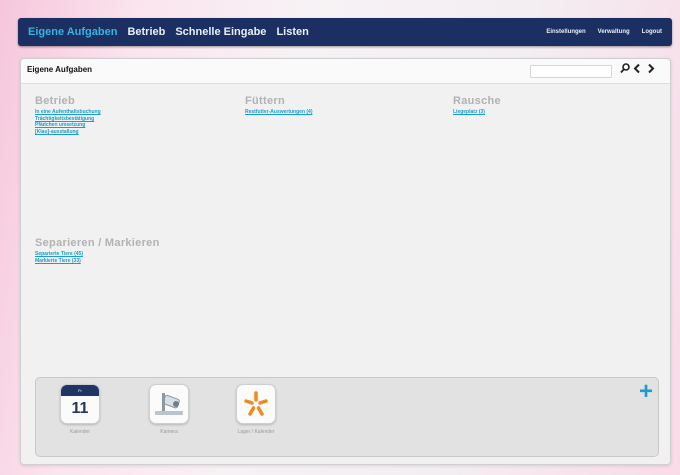  Describe the element at coordinates (146, 32) in the screenshot. I see `nav-betrieb: Betrieb` at that location.